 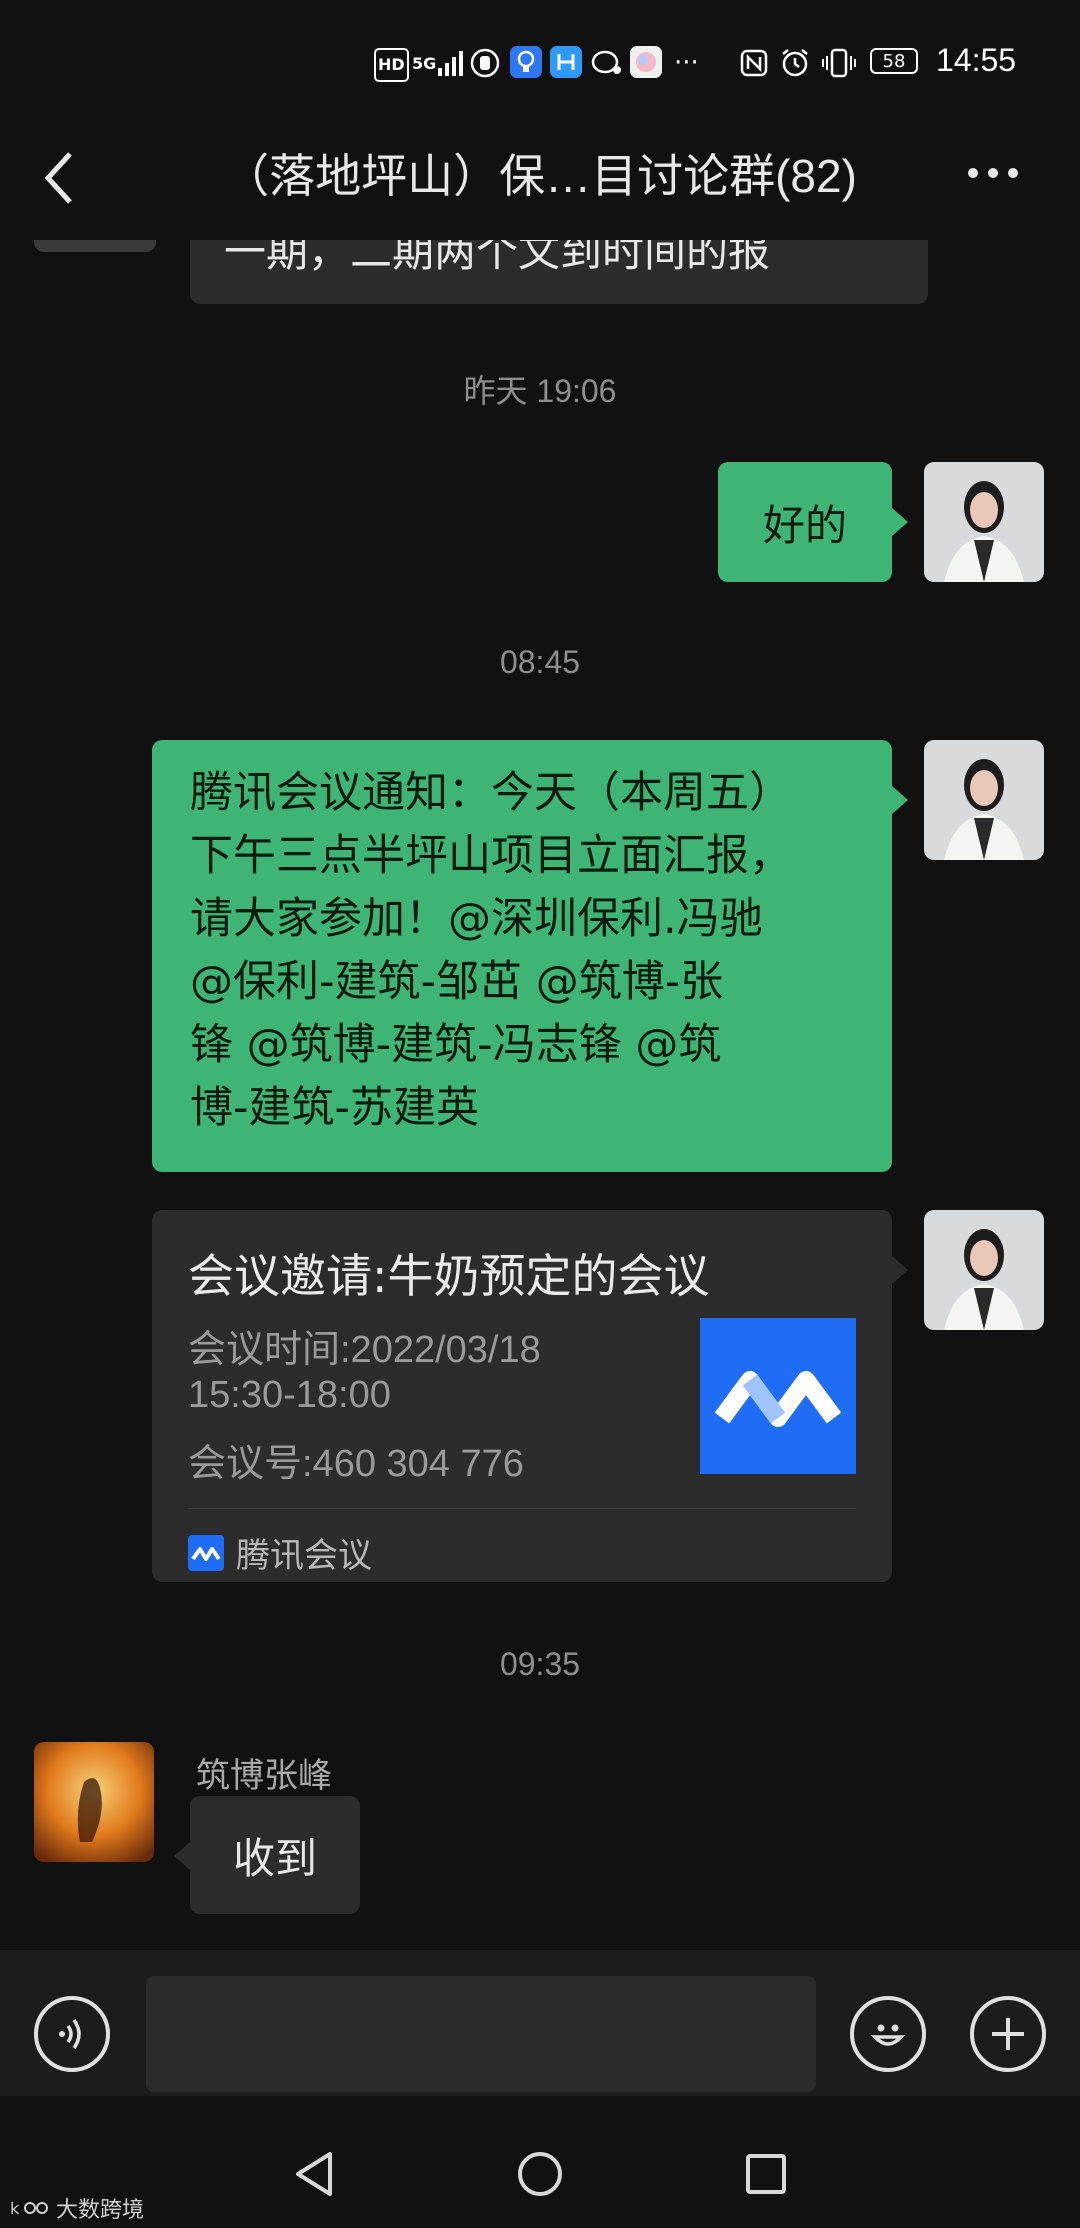 I want to click on plus-button, so click(x=1008, y=2034).